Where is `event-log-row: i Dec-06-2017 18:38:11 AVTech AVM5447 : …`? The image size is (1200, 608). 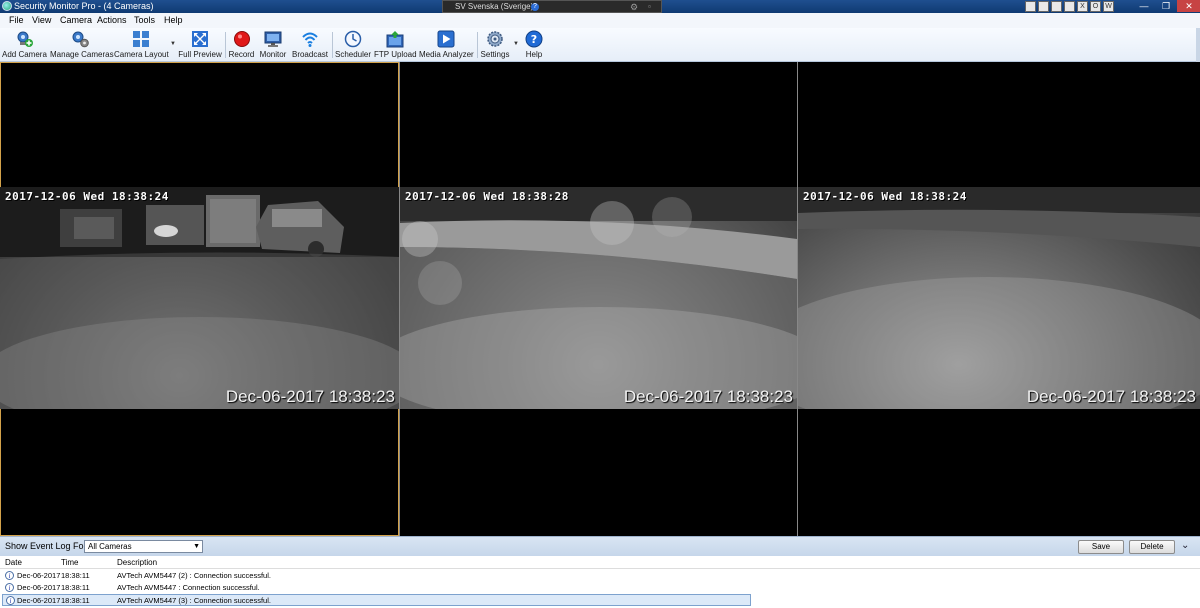
event-log-row: i Dec-06-2017 18:38:11 AVTech AVM5447 : … is located at coordinates (376, 588).